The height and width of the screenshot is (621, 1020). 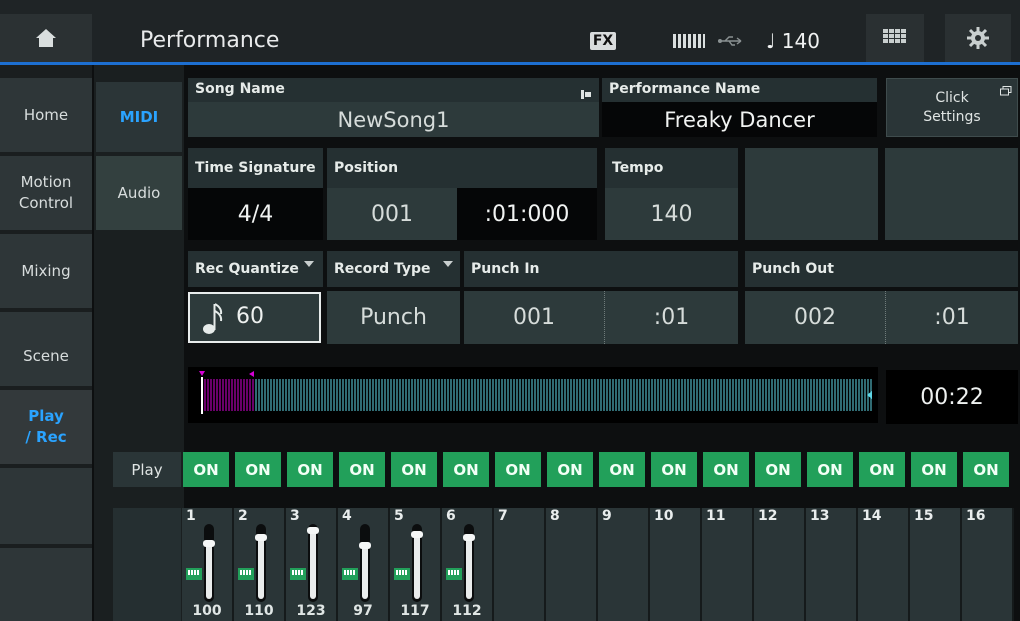 I want to click on track-volume-value: 100, so click(x=207, y=611).